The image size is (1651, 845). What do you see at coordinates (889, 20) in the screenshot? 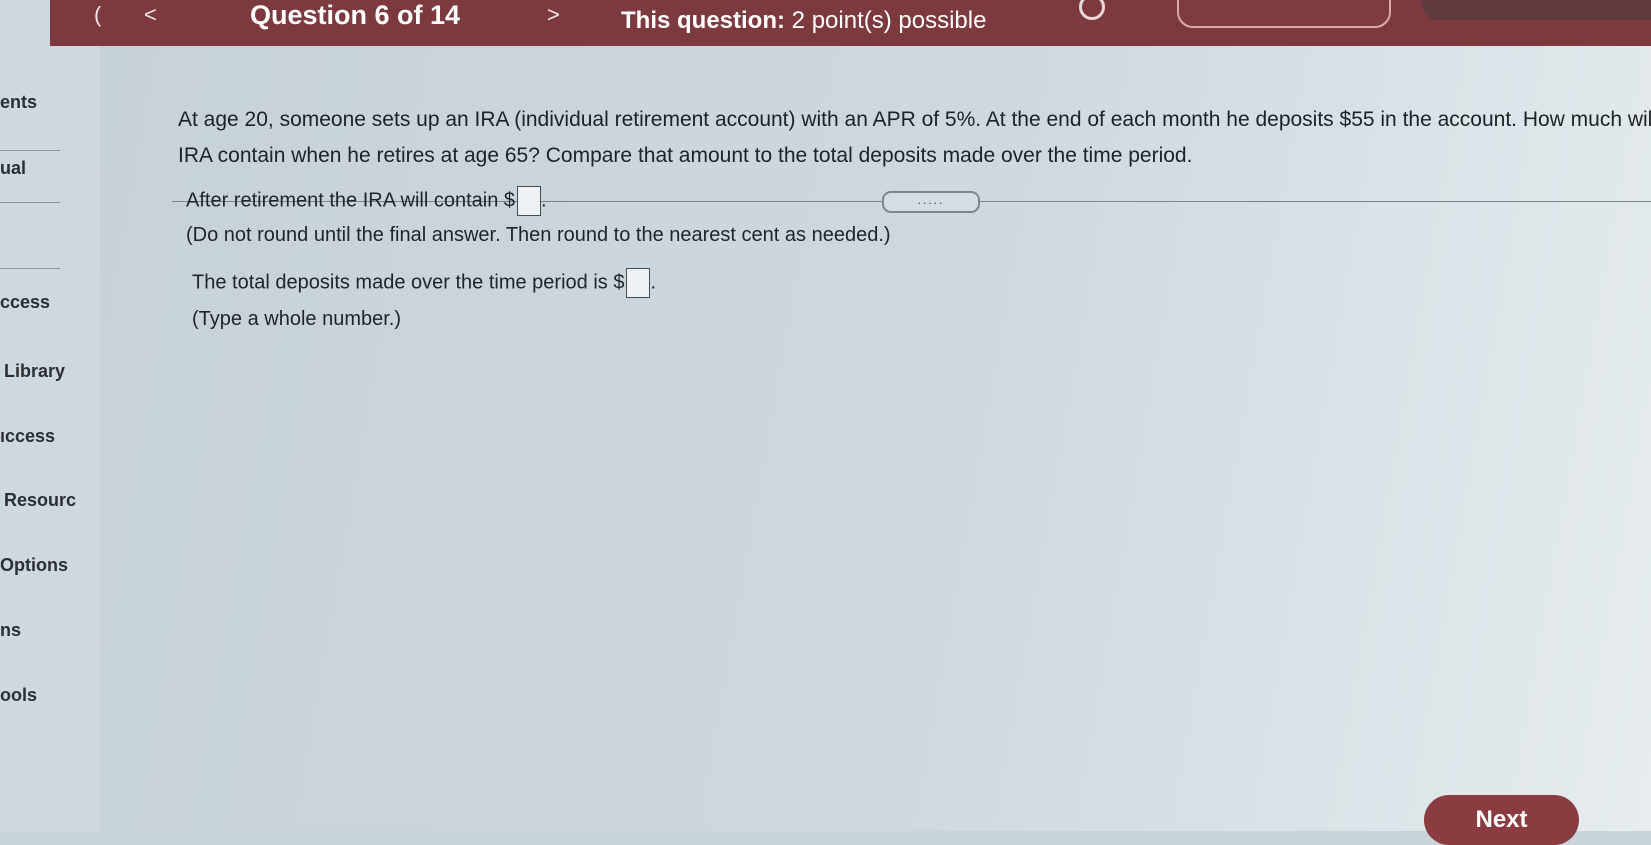
I see `points-value: 2 point(s) possible` at bounding box center [889, 20].